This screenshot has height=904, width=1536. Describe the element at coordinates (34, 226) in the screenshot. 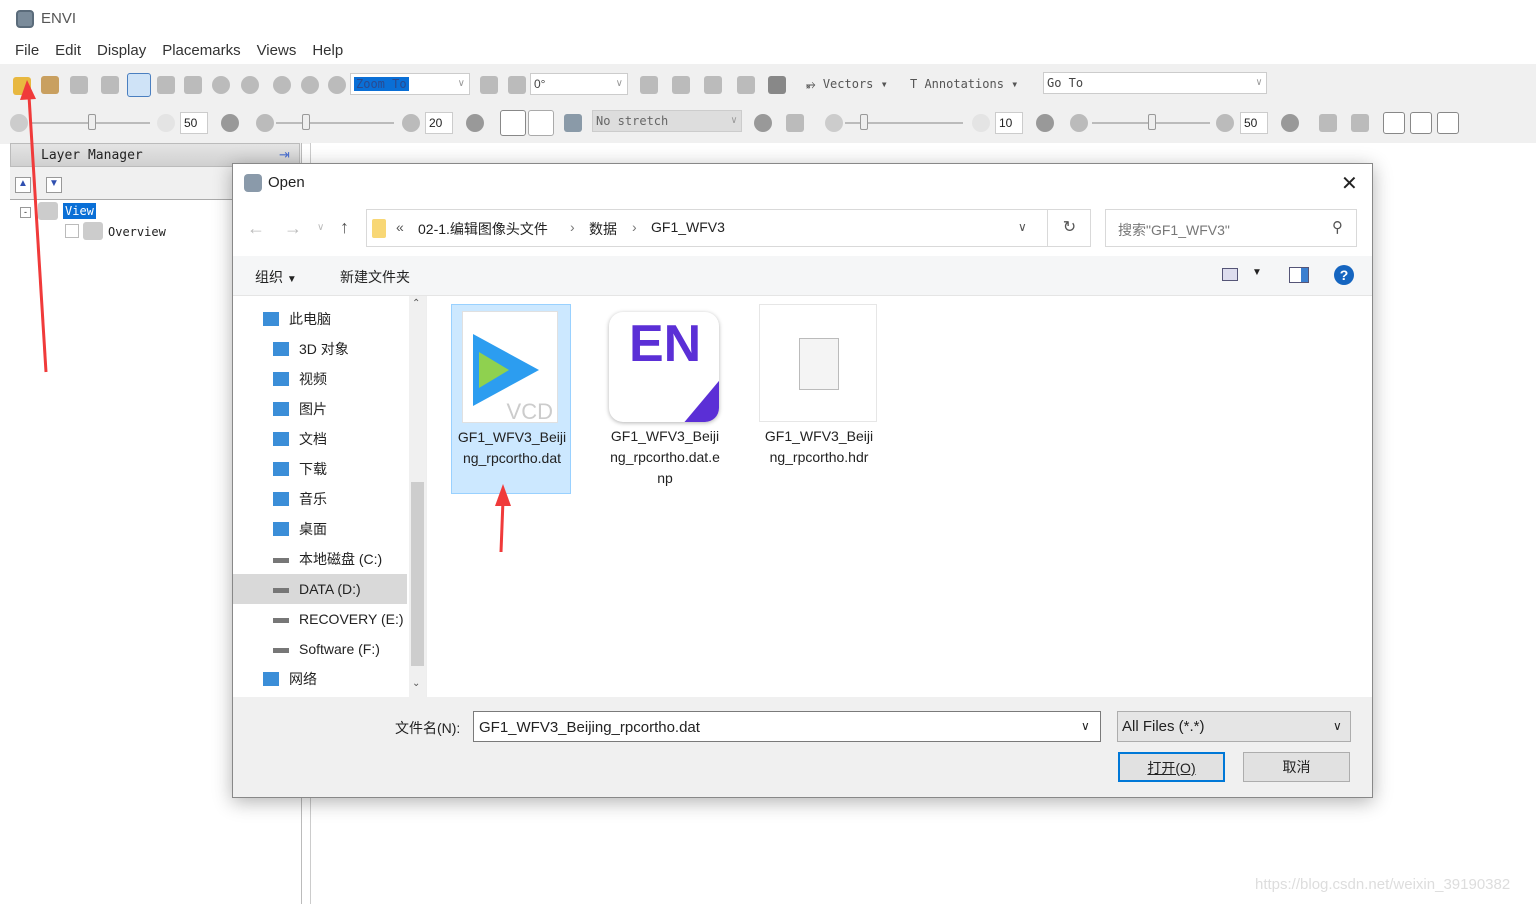

I see `red-arrow-to-open-icon` at that location.